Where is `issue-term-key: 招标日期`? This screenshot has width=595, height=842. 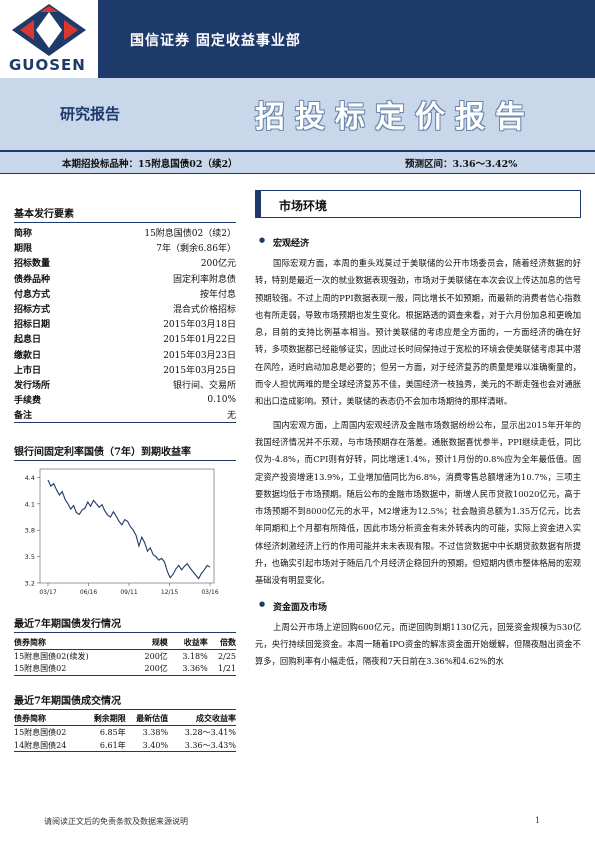 issue-term-key: 招标日期 is located at coordinates (32, 325).